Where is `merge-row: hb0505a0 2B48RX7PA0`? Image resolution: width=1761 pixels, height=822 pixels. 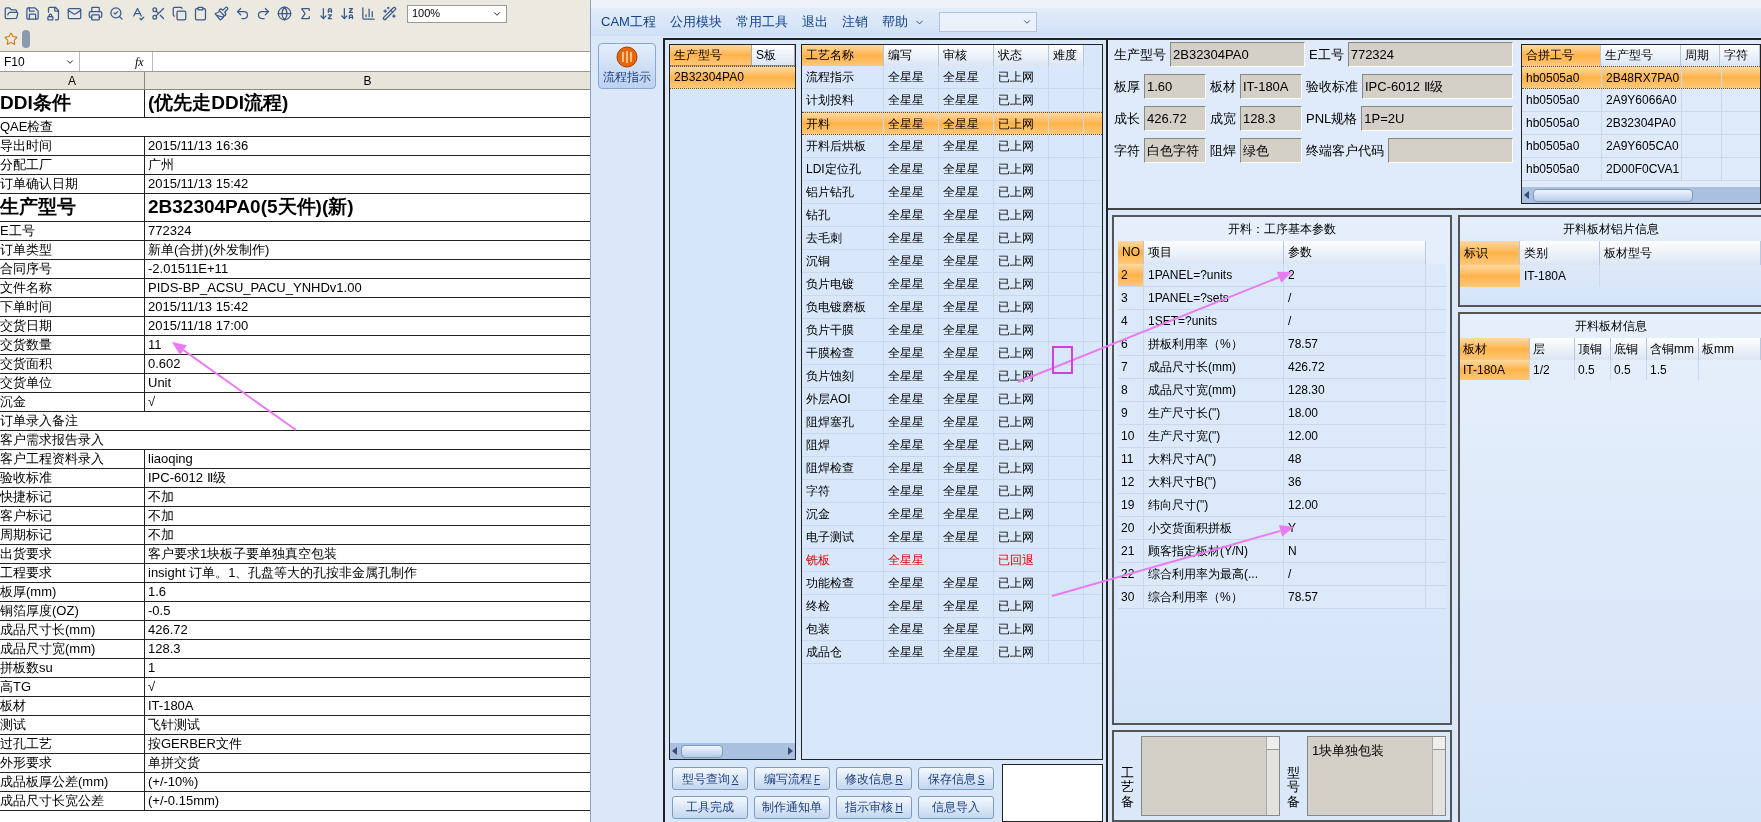
merge-row: hb0505a0 2B48RX7PA0 is located at coordinates (1641, 77).